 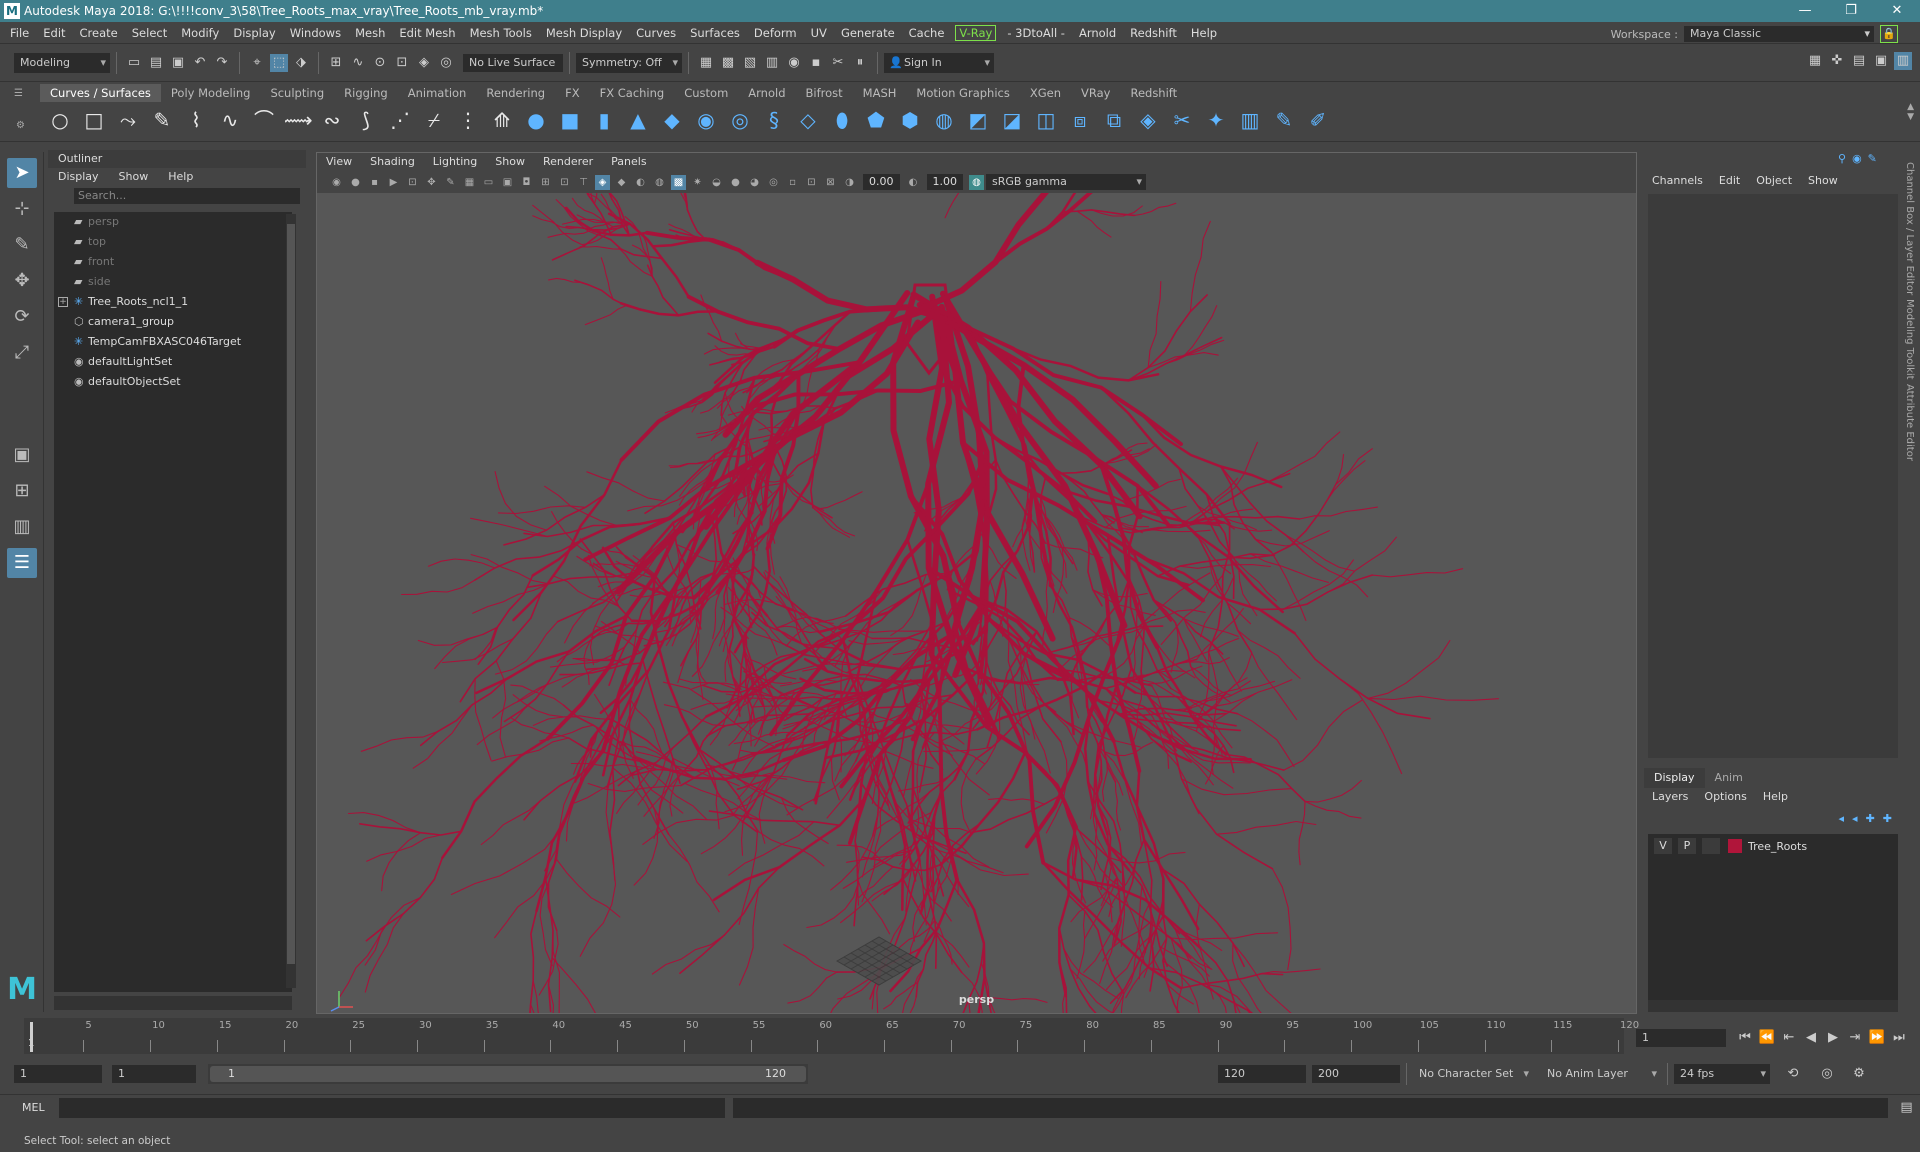 I want to click on shelf-tab-sculpting: Sculpting, so click(x=297, y=93).